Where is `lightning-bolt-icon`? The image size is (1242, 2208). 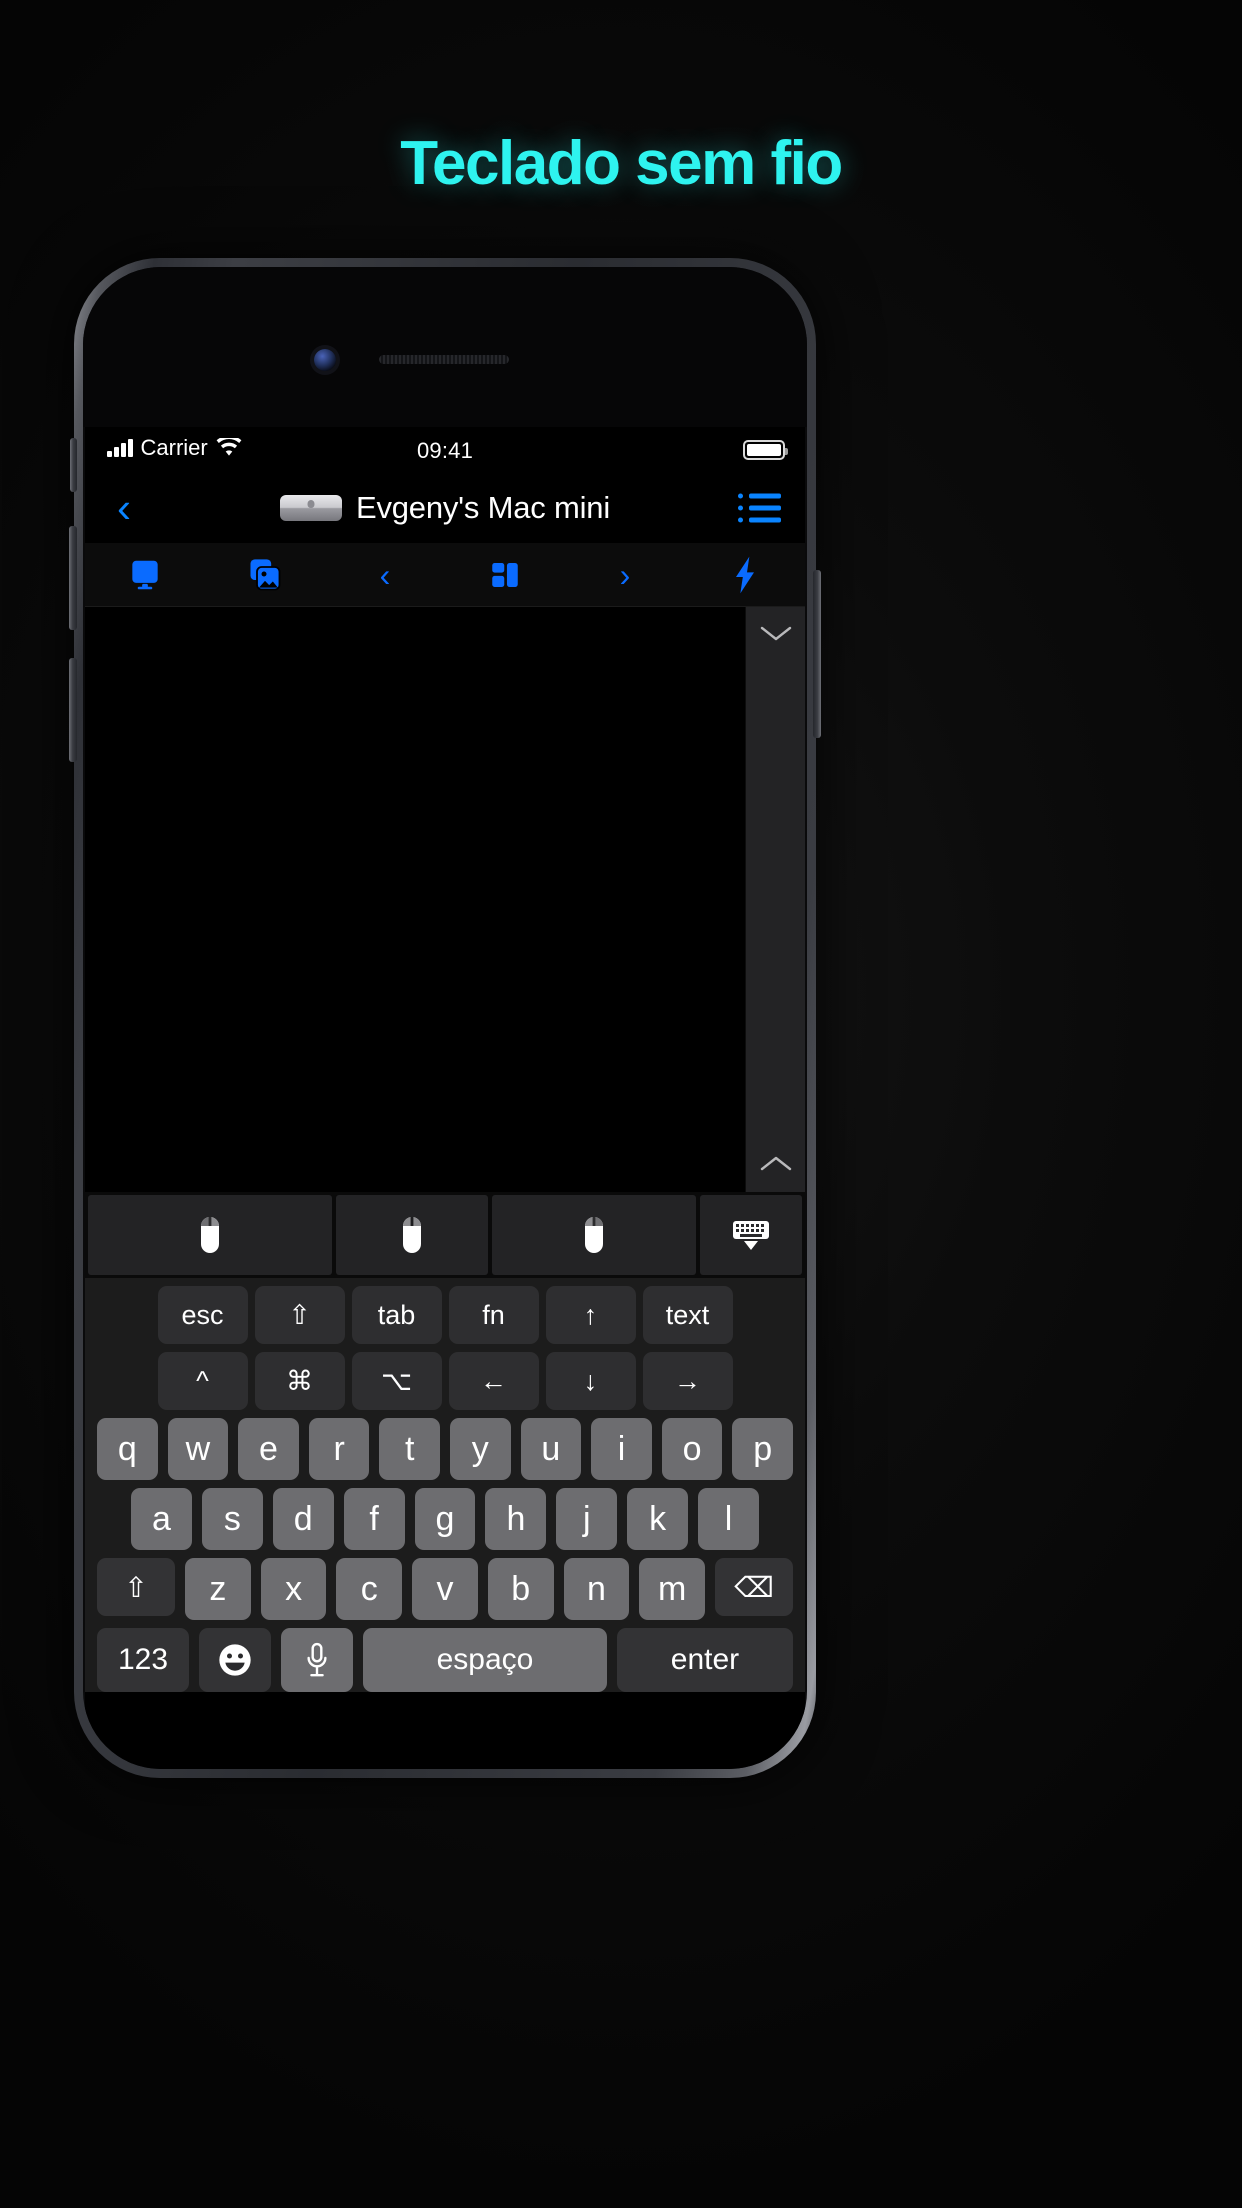 lightning-bolt-icon is located at coordinates (745, 574).